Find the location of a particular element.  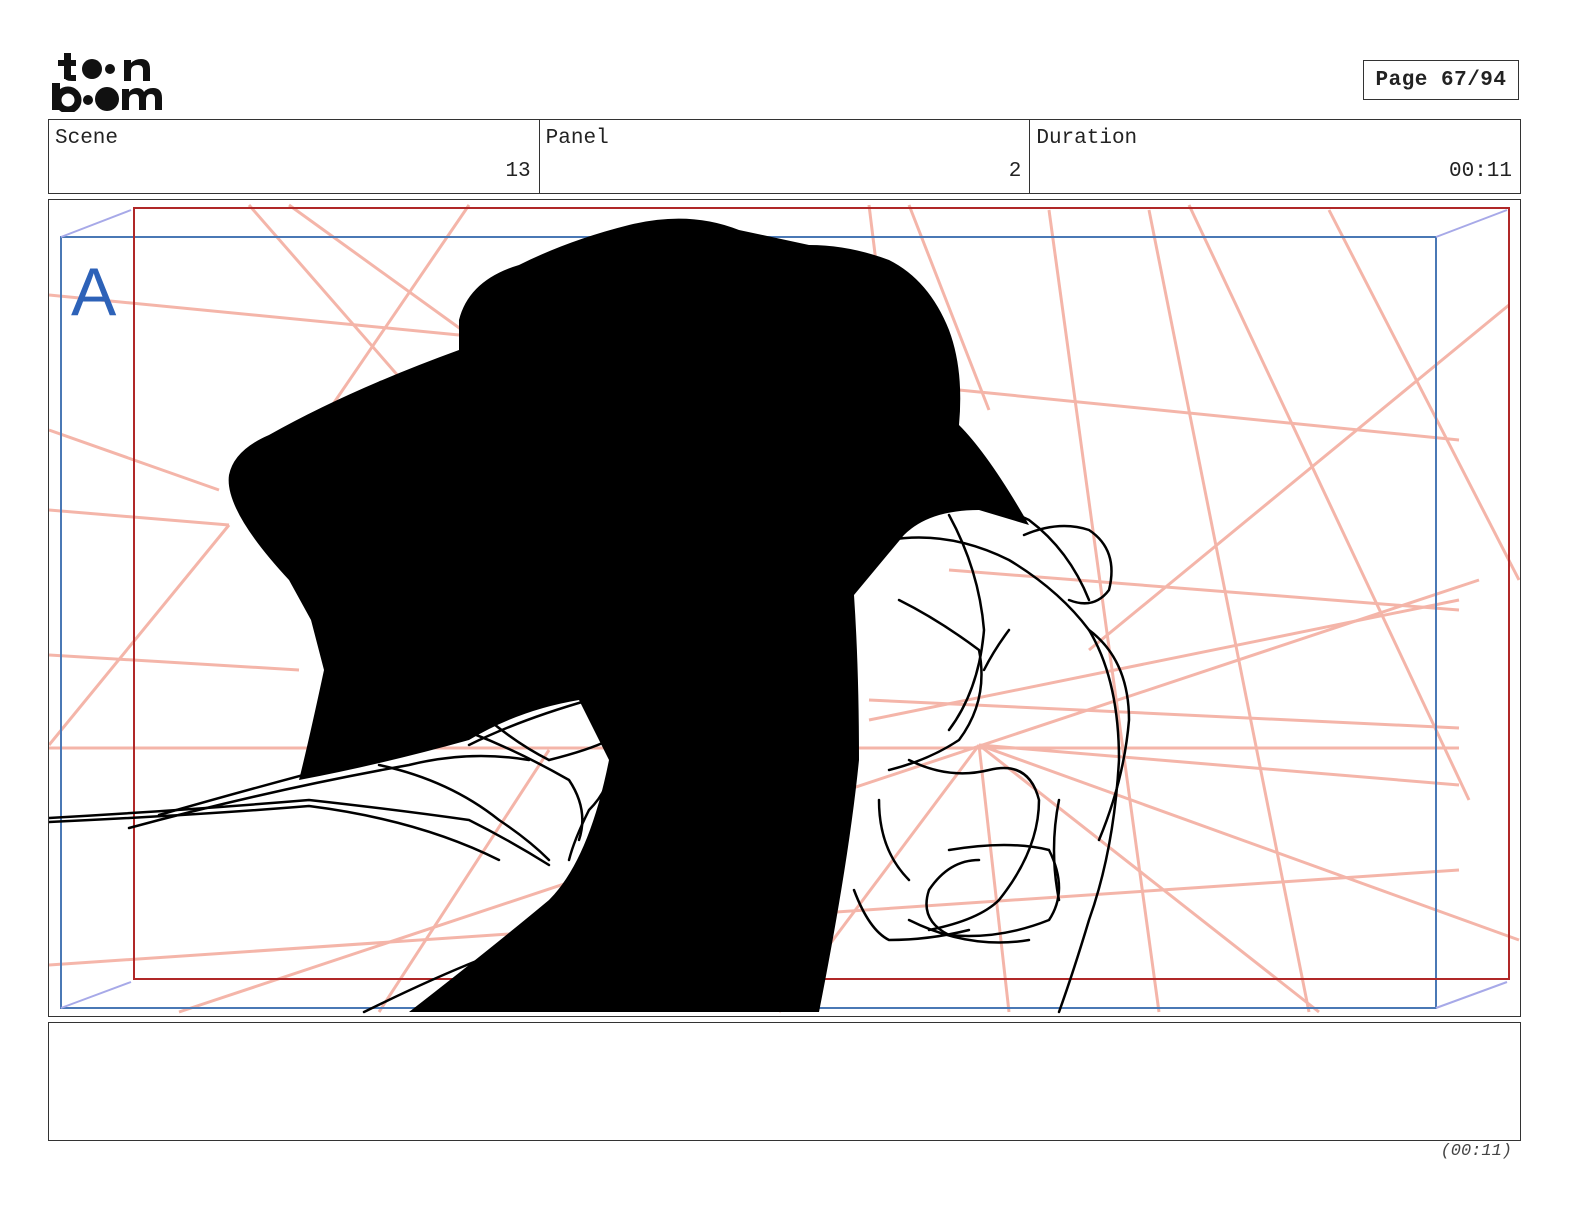

panel-info-row: Scene 13 Panel 2 Duration 00:11 is located at coordinates (784, 156).